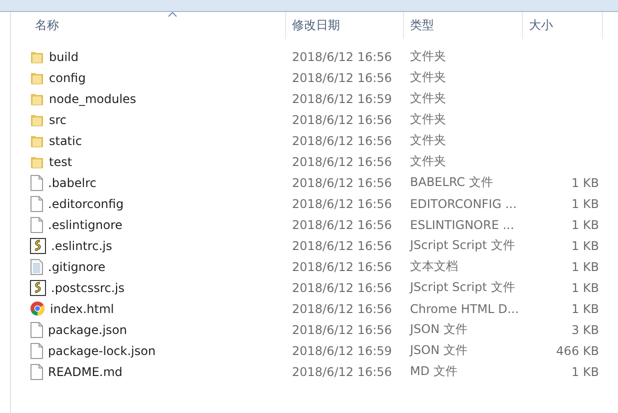 The width and height of the screenshot is (618, 413). What do you see at coordinates (88, 329) in the screenshot?
I see `file-name: package.json` at bounding box center [88, 329].